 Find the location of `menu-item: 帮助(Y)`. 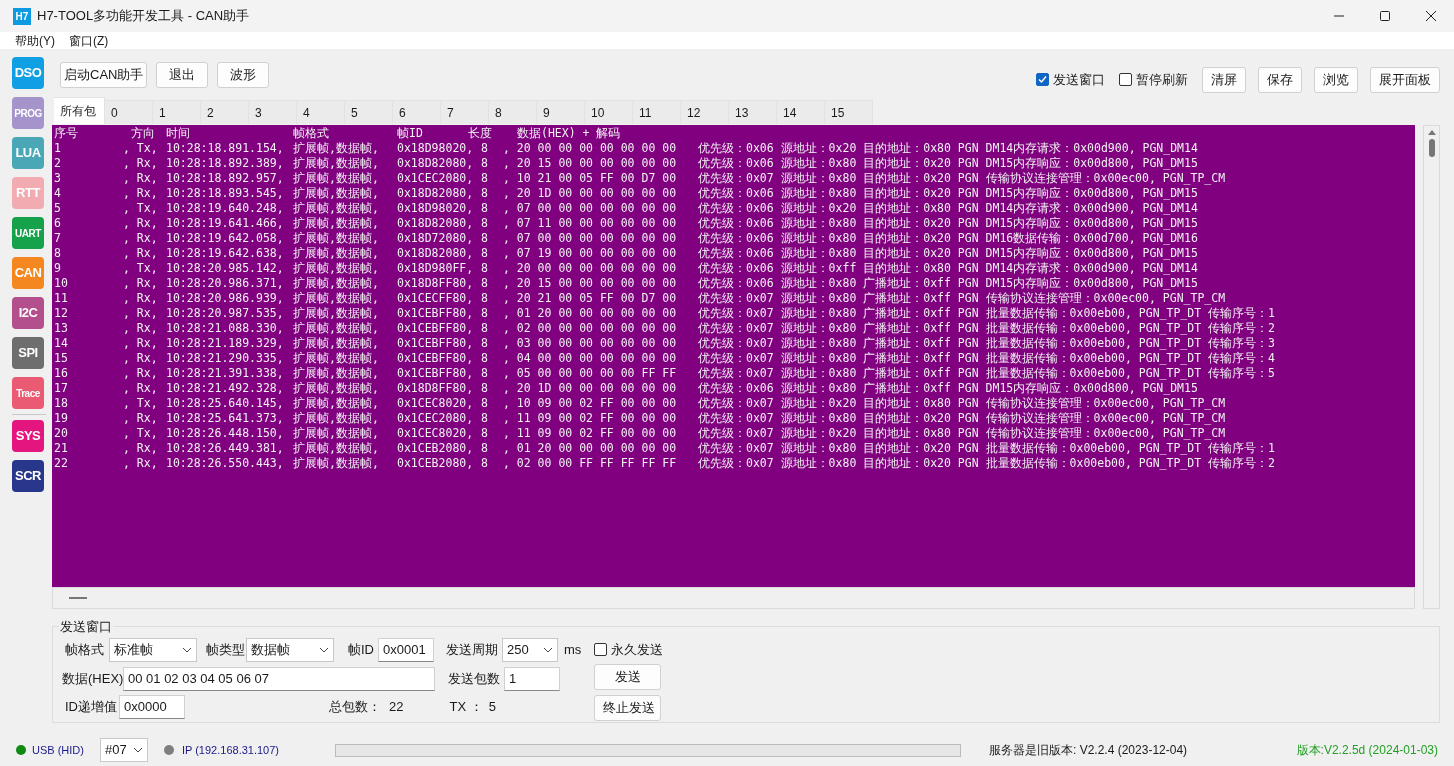

menu-item: 帮助(Y) is located at coordinates (35, 40).